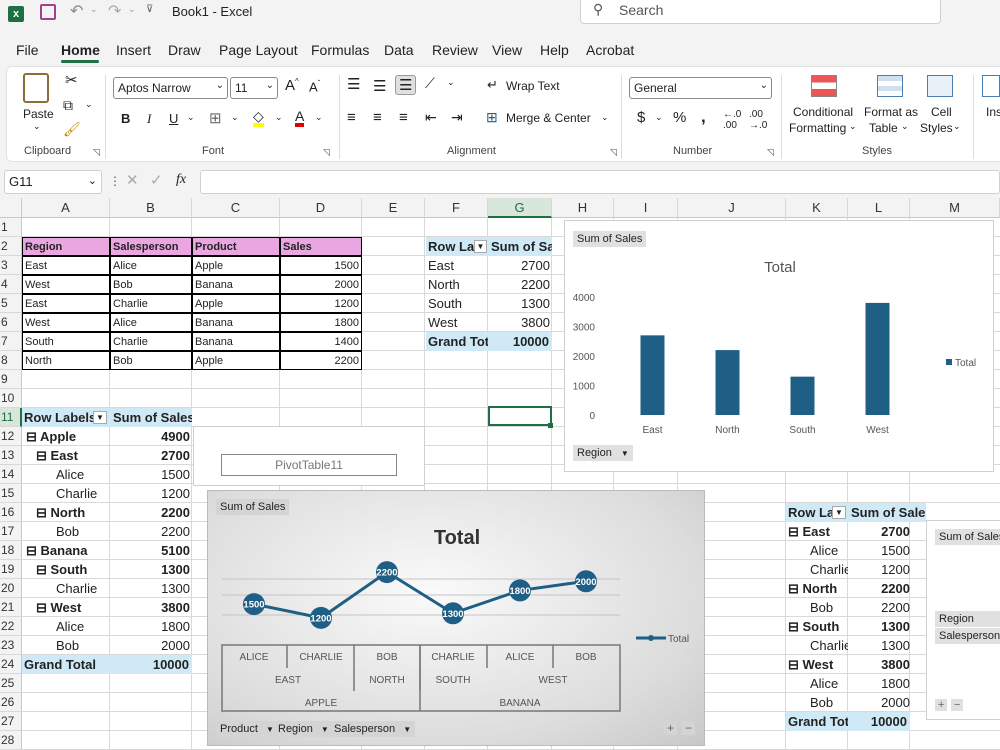 The width and height of the screenshot is (1000, 750). I want to click on row-header-8: 8, so click(11, 360).